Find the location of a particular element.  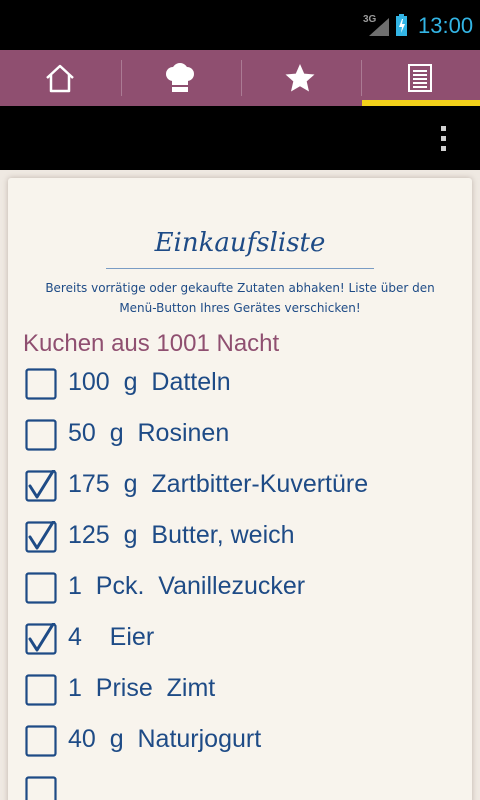

tab-shopping-list is located at coordinates (420, 78).